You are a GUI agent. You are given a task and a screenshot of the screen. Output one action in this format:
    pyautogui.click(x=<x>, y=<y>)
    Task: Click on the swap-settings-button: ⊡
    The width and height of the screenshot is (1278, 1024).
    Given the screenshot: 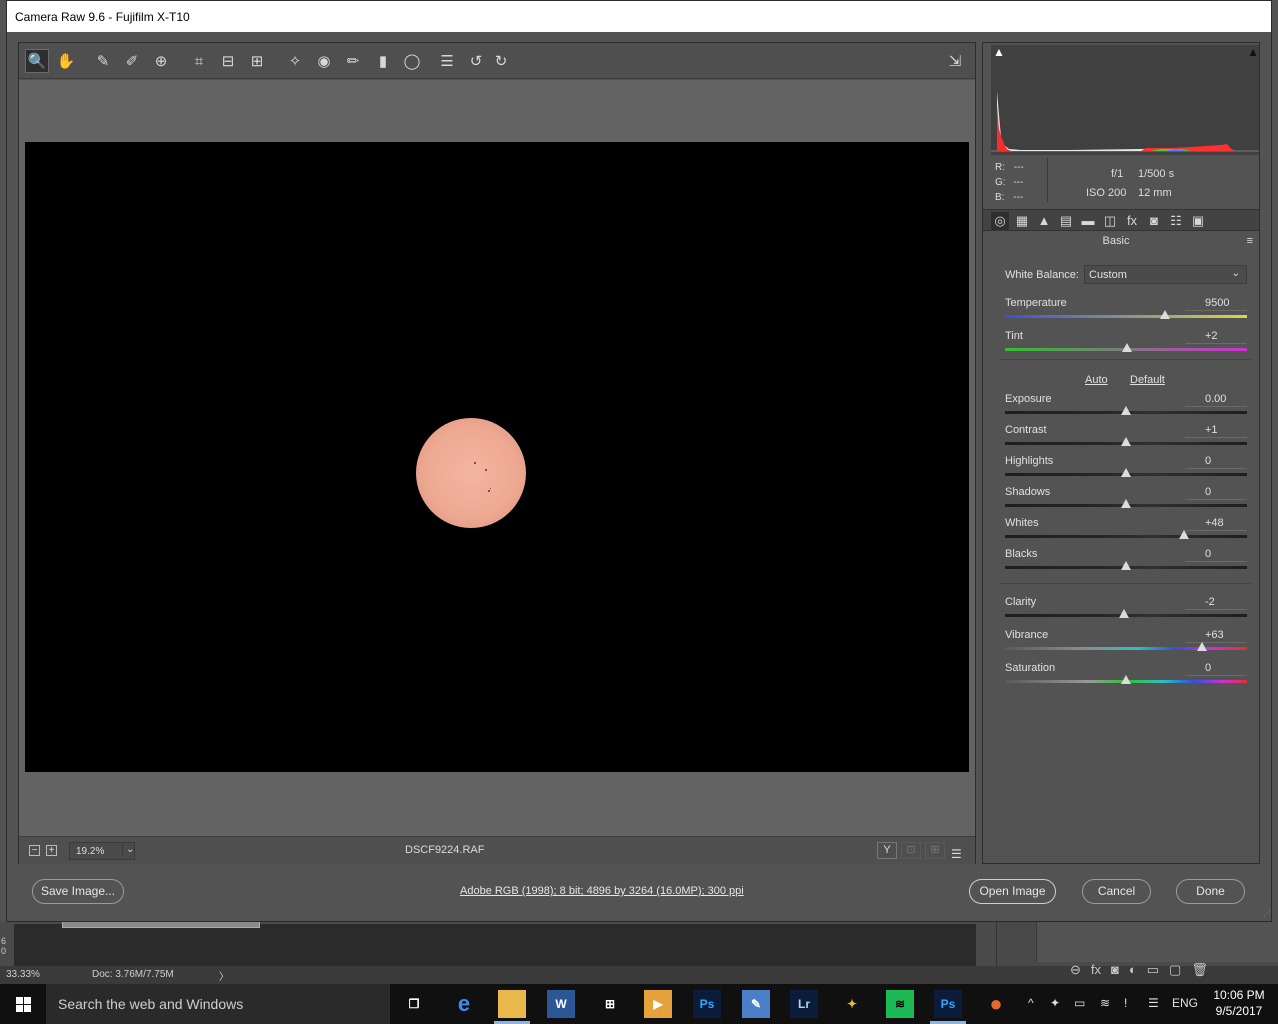 What is the action you would take?
    pyautogui.click(x=911, y=850)
    